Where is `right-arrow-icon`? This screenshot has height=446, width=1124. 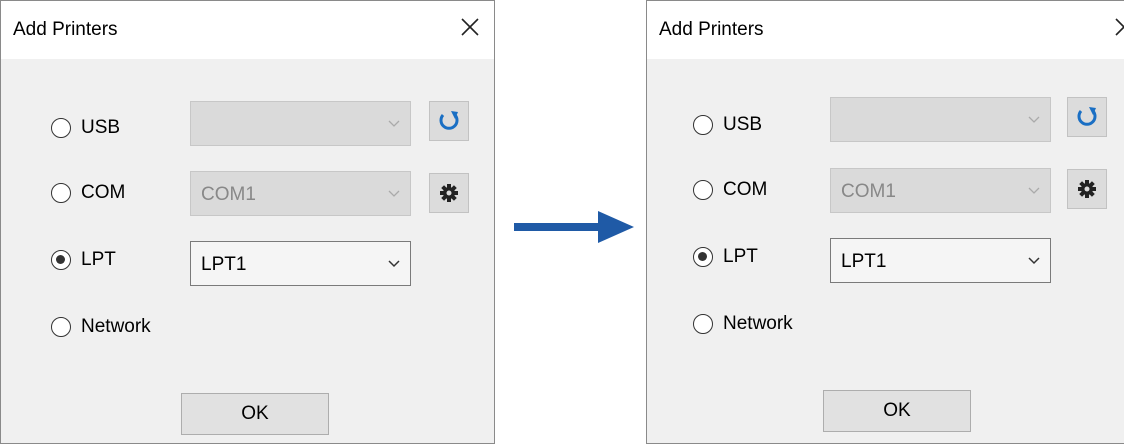 right-arrow-icon is located at coordinates (574, 227).